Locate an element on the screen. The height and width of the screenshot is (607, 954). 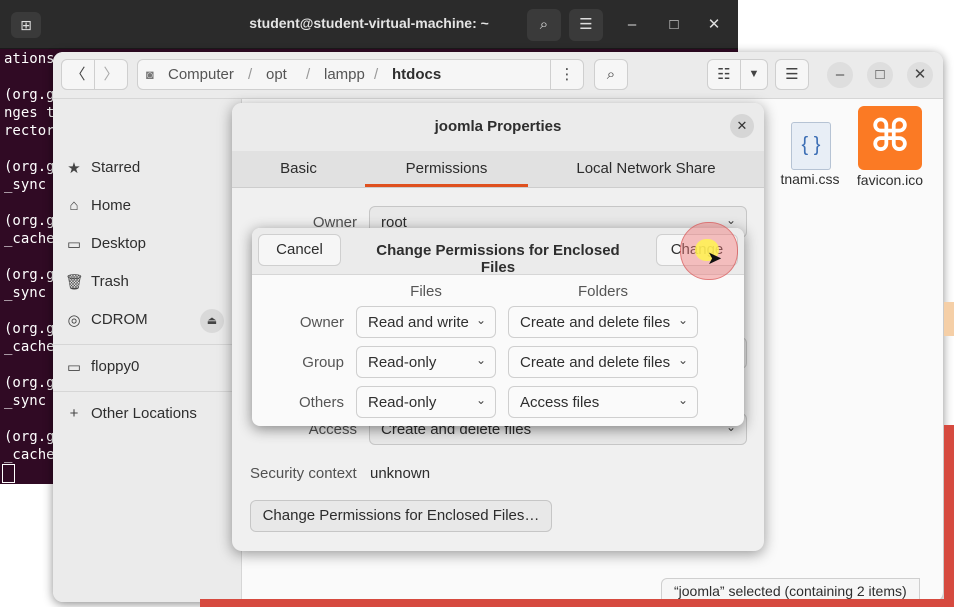
files-search-button: ⌕ is located at coordinates (611, 74).